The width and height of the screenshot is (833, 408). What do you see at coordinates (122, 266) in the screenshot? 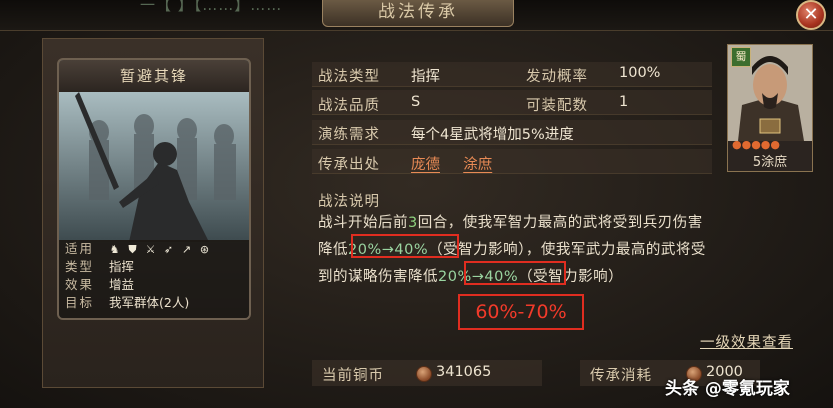
I see `stat-value: 指挥` at bounding box center [122, 266].